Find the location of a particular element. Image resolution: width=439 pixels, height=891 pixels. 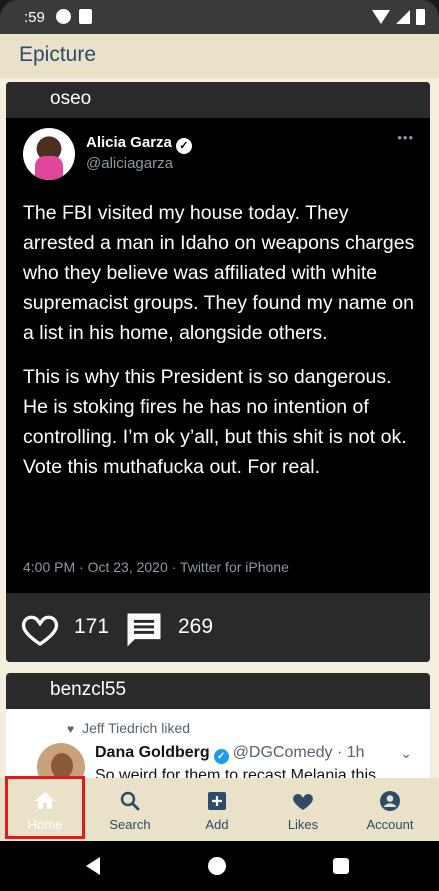

battery-icon is located at coordinates (420, 17).